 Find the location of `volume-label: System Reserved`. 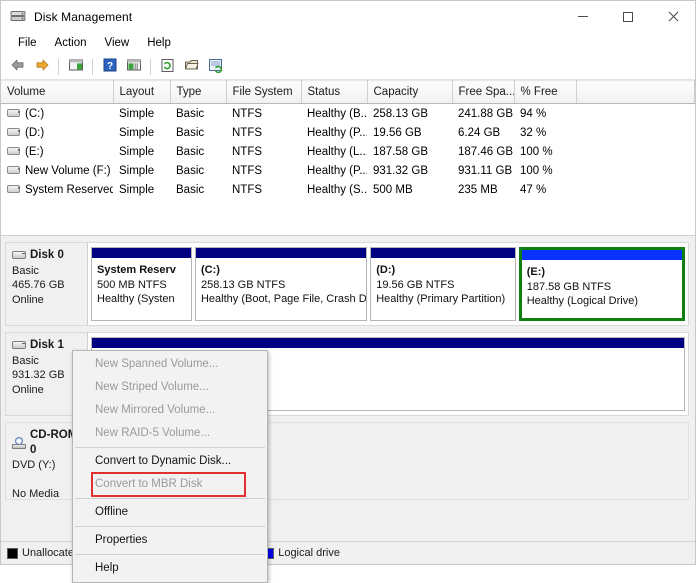

volume-label: System Reserved is located at coordinates (69, 189).